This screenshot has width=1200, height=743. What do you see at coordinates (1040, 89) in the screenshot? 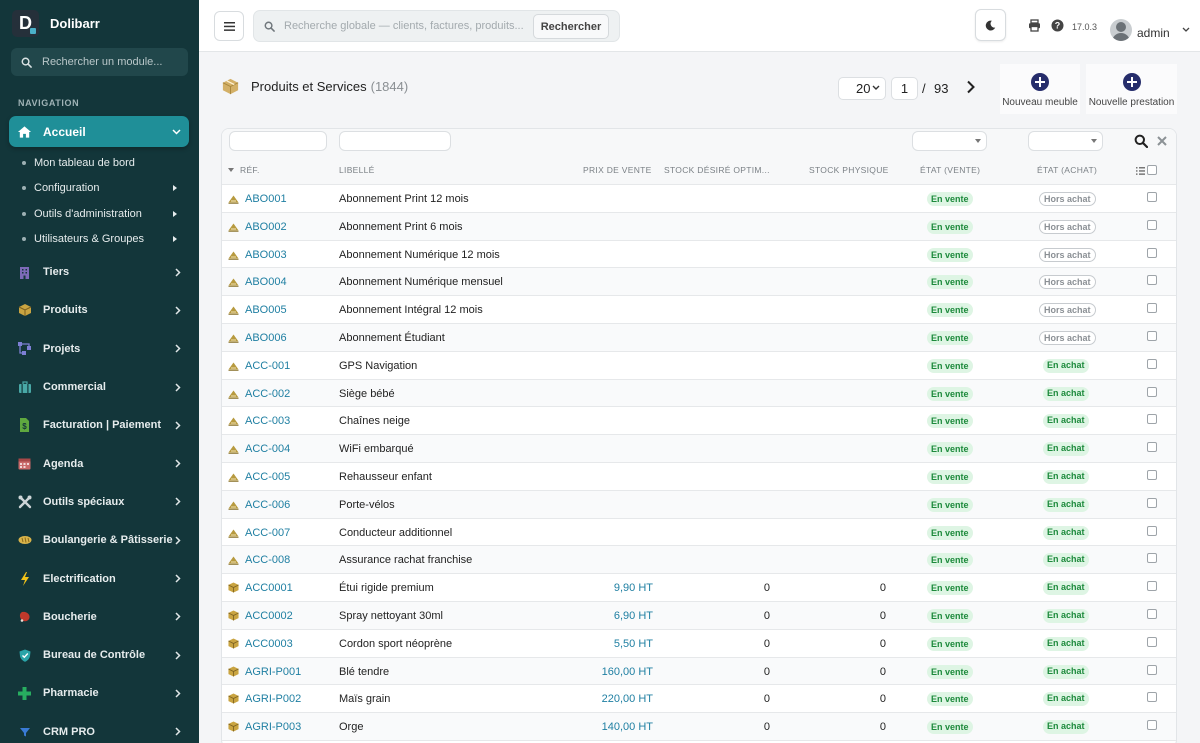
I see `new-furniture-button: Nouveau meuble` at bounding box center [1040, 89].